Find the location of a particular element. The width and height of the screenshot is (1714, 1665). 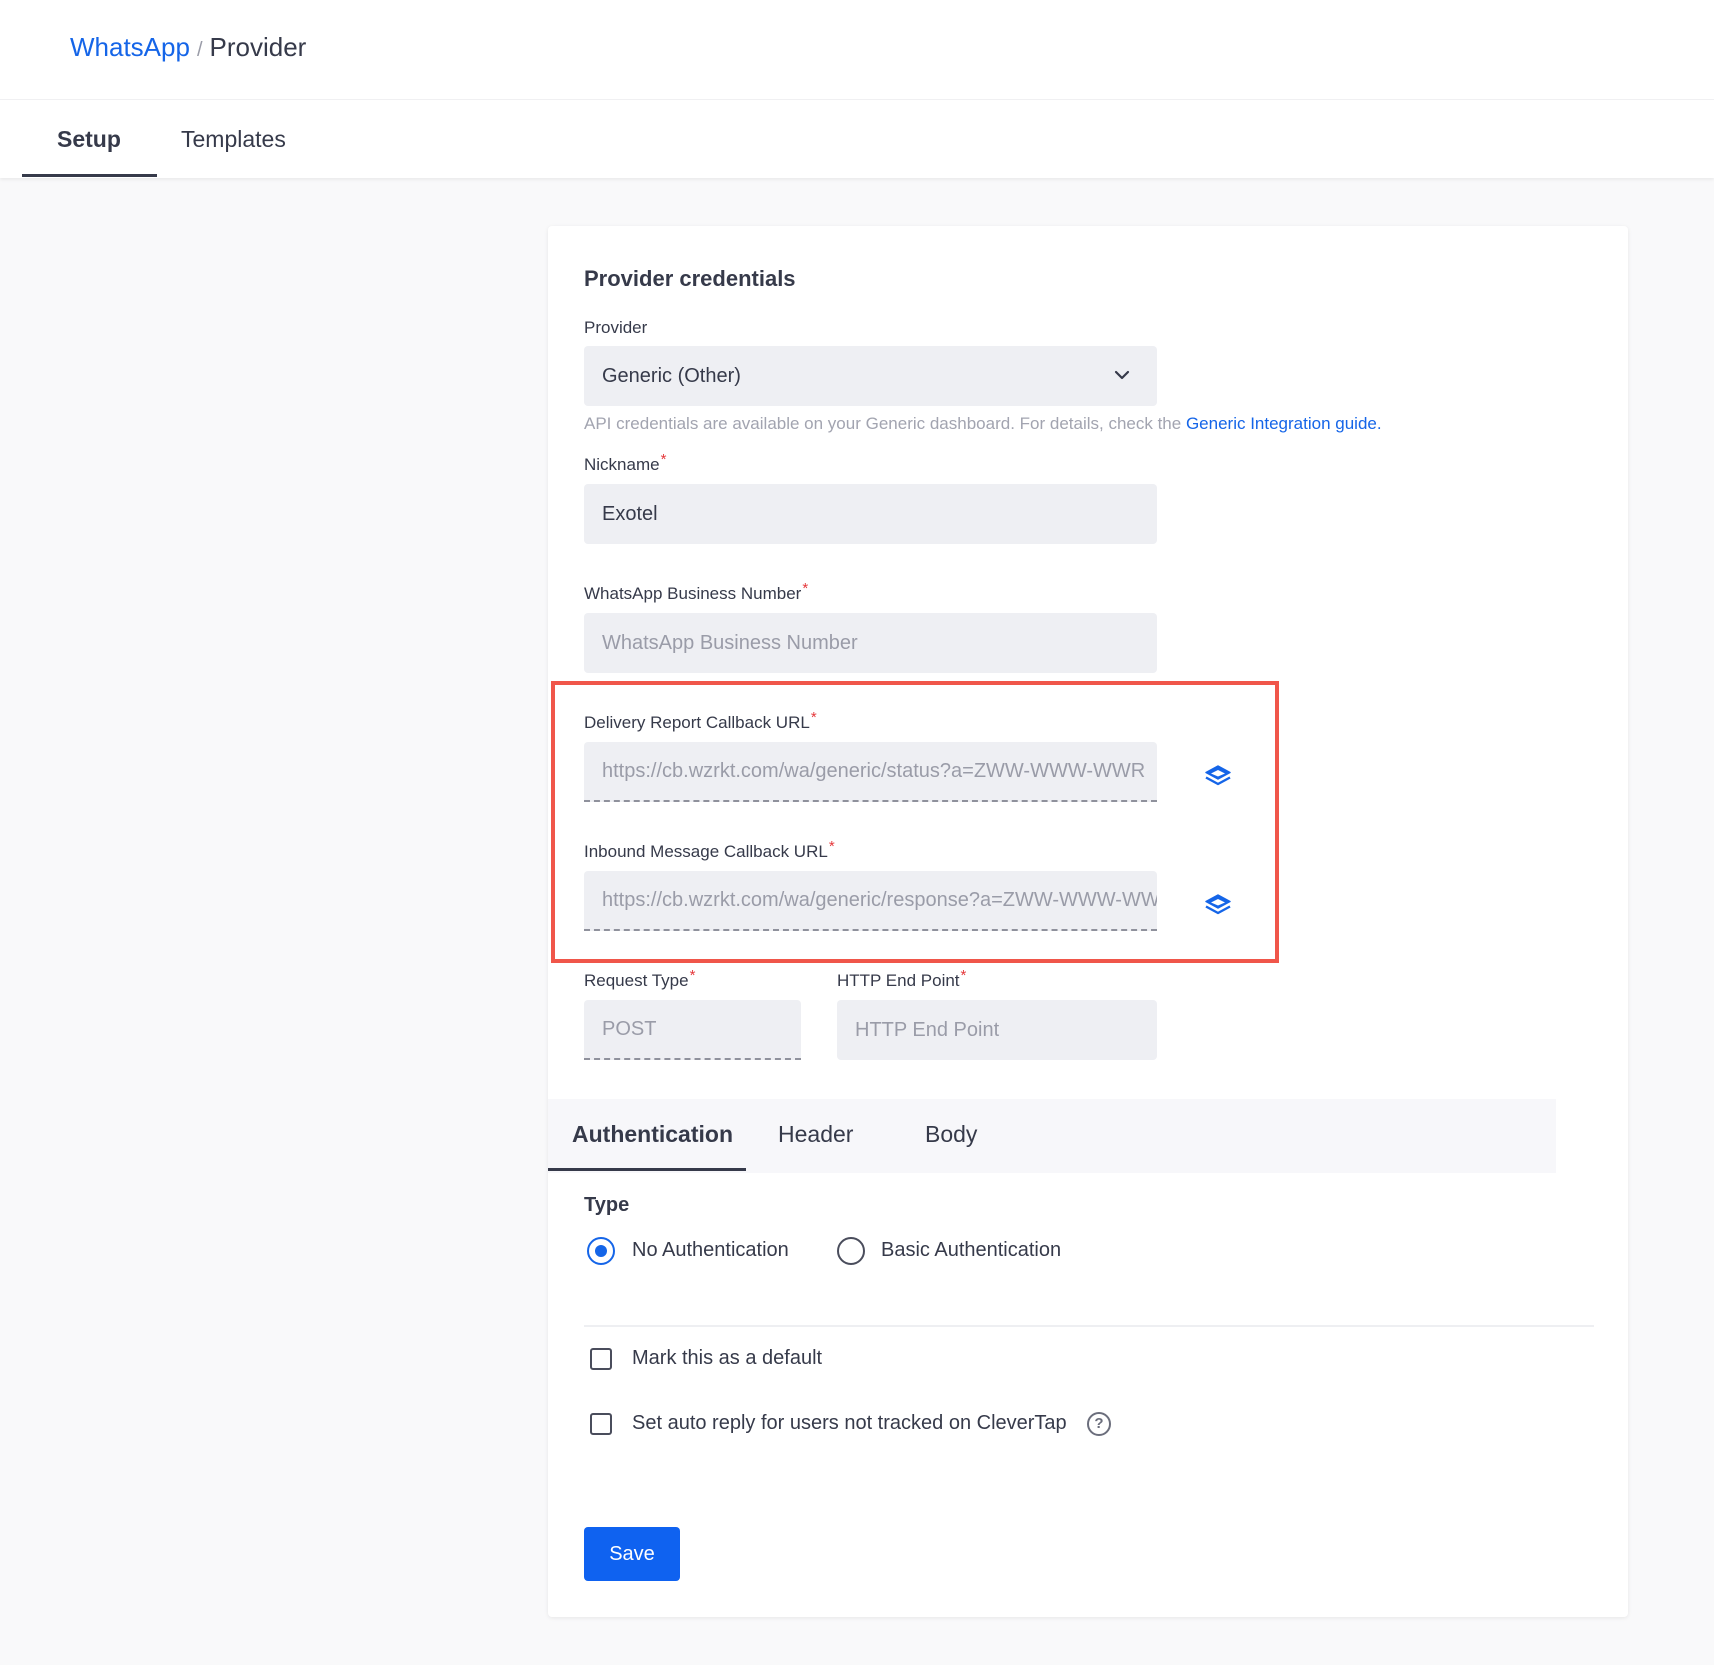

business-number-input: WhatsApp Business Number is located at coordinates (870, 643).